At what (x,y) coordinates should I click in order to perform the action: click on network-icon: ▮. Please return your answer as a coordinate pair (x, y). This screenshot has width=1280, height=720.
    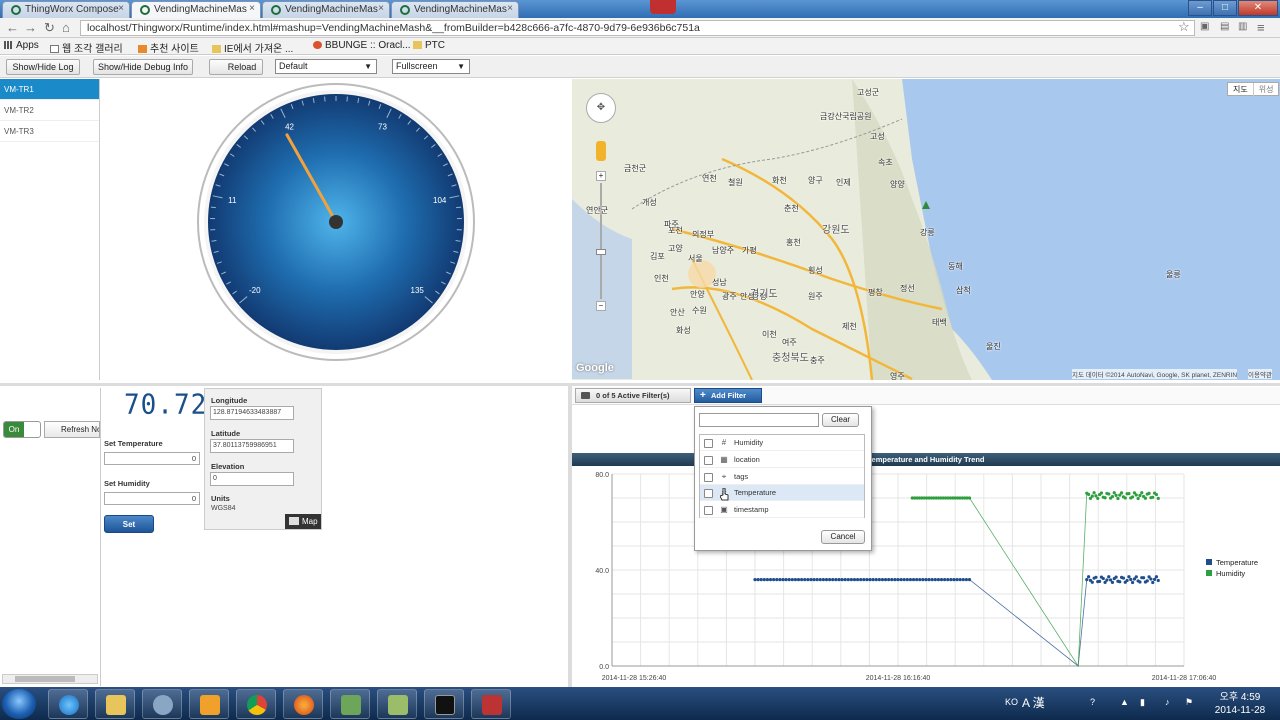
    Looking at the image, I should click on (1142, 702).